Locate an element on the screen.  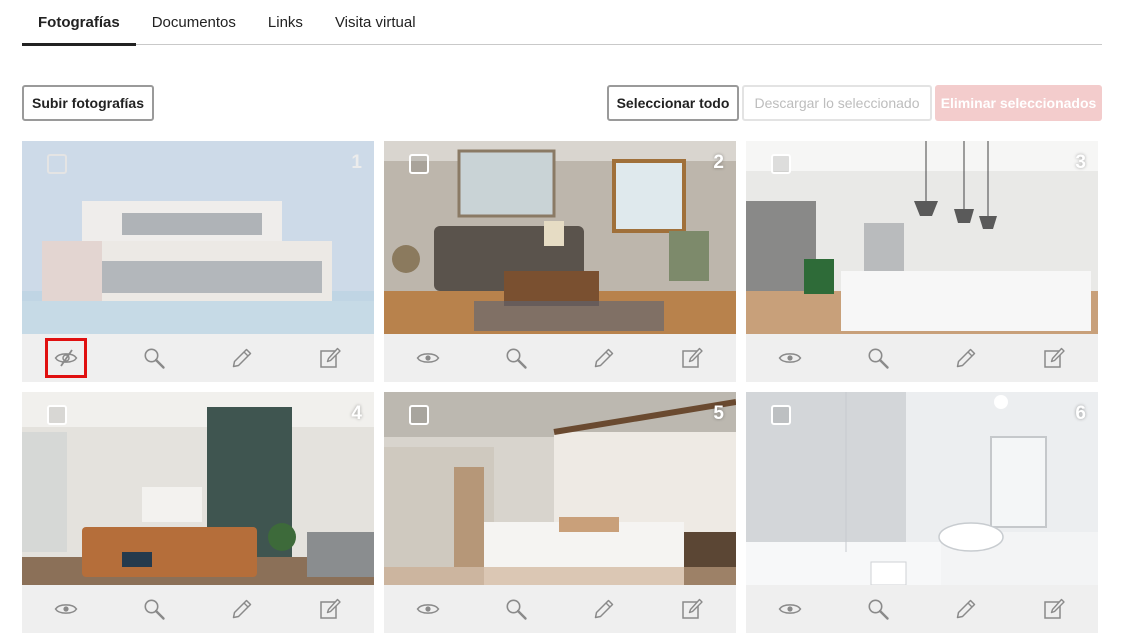
eye-slash-icon is located at coordinates (66, 358).